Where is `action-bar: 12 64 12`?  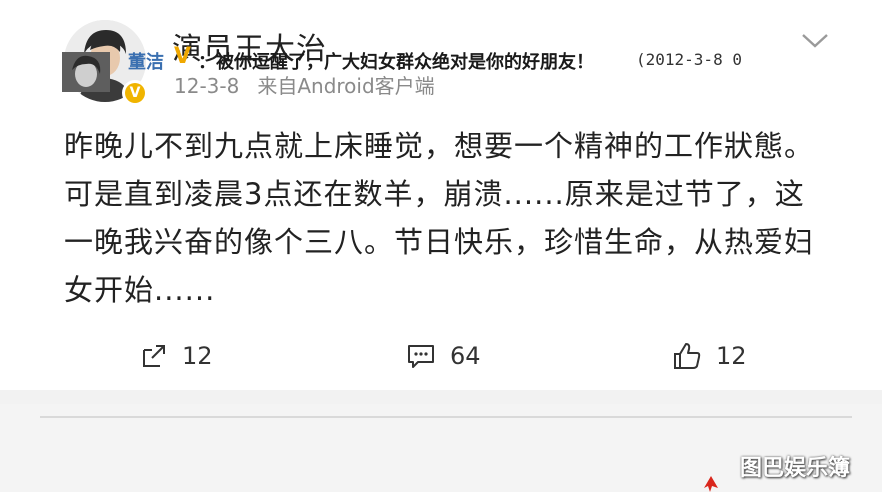 action-bar: 12 64 12 is located at coordinates (441, 356).